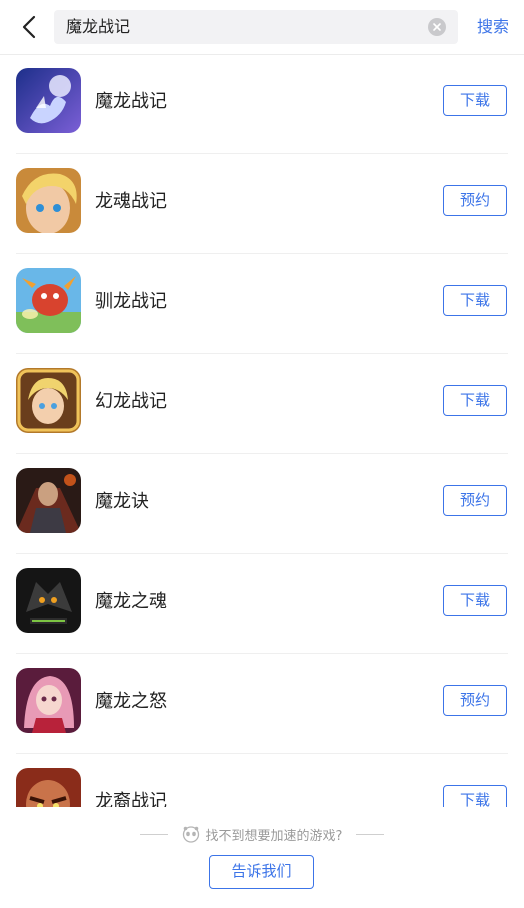 The width and height of the screenshot is (524, 908). What do you see at coordinates (48, 700) in the screenshot?
I see `pink-heroine-game-icon` at bounding box center [48, 700].